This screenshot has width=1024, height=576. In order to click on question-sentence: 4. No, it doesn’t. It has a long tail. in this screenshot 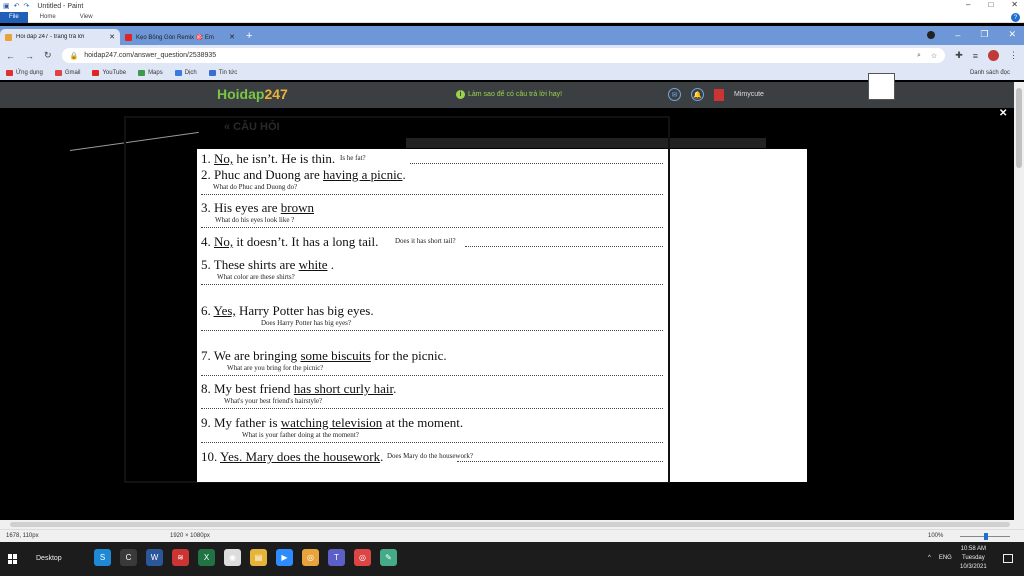, I will do `click(289, 242)`.